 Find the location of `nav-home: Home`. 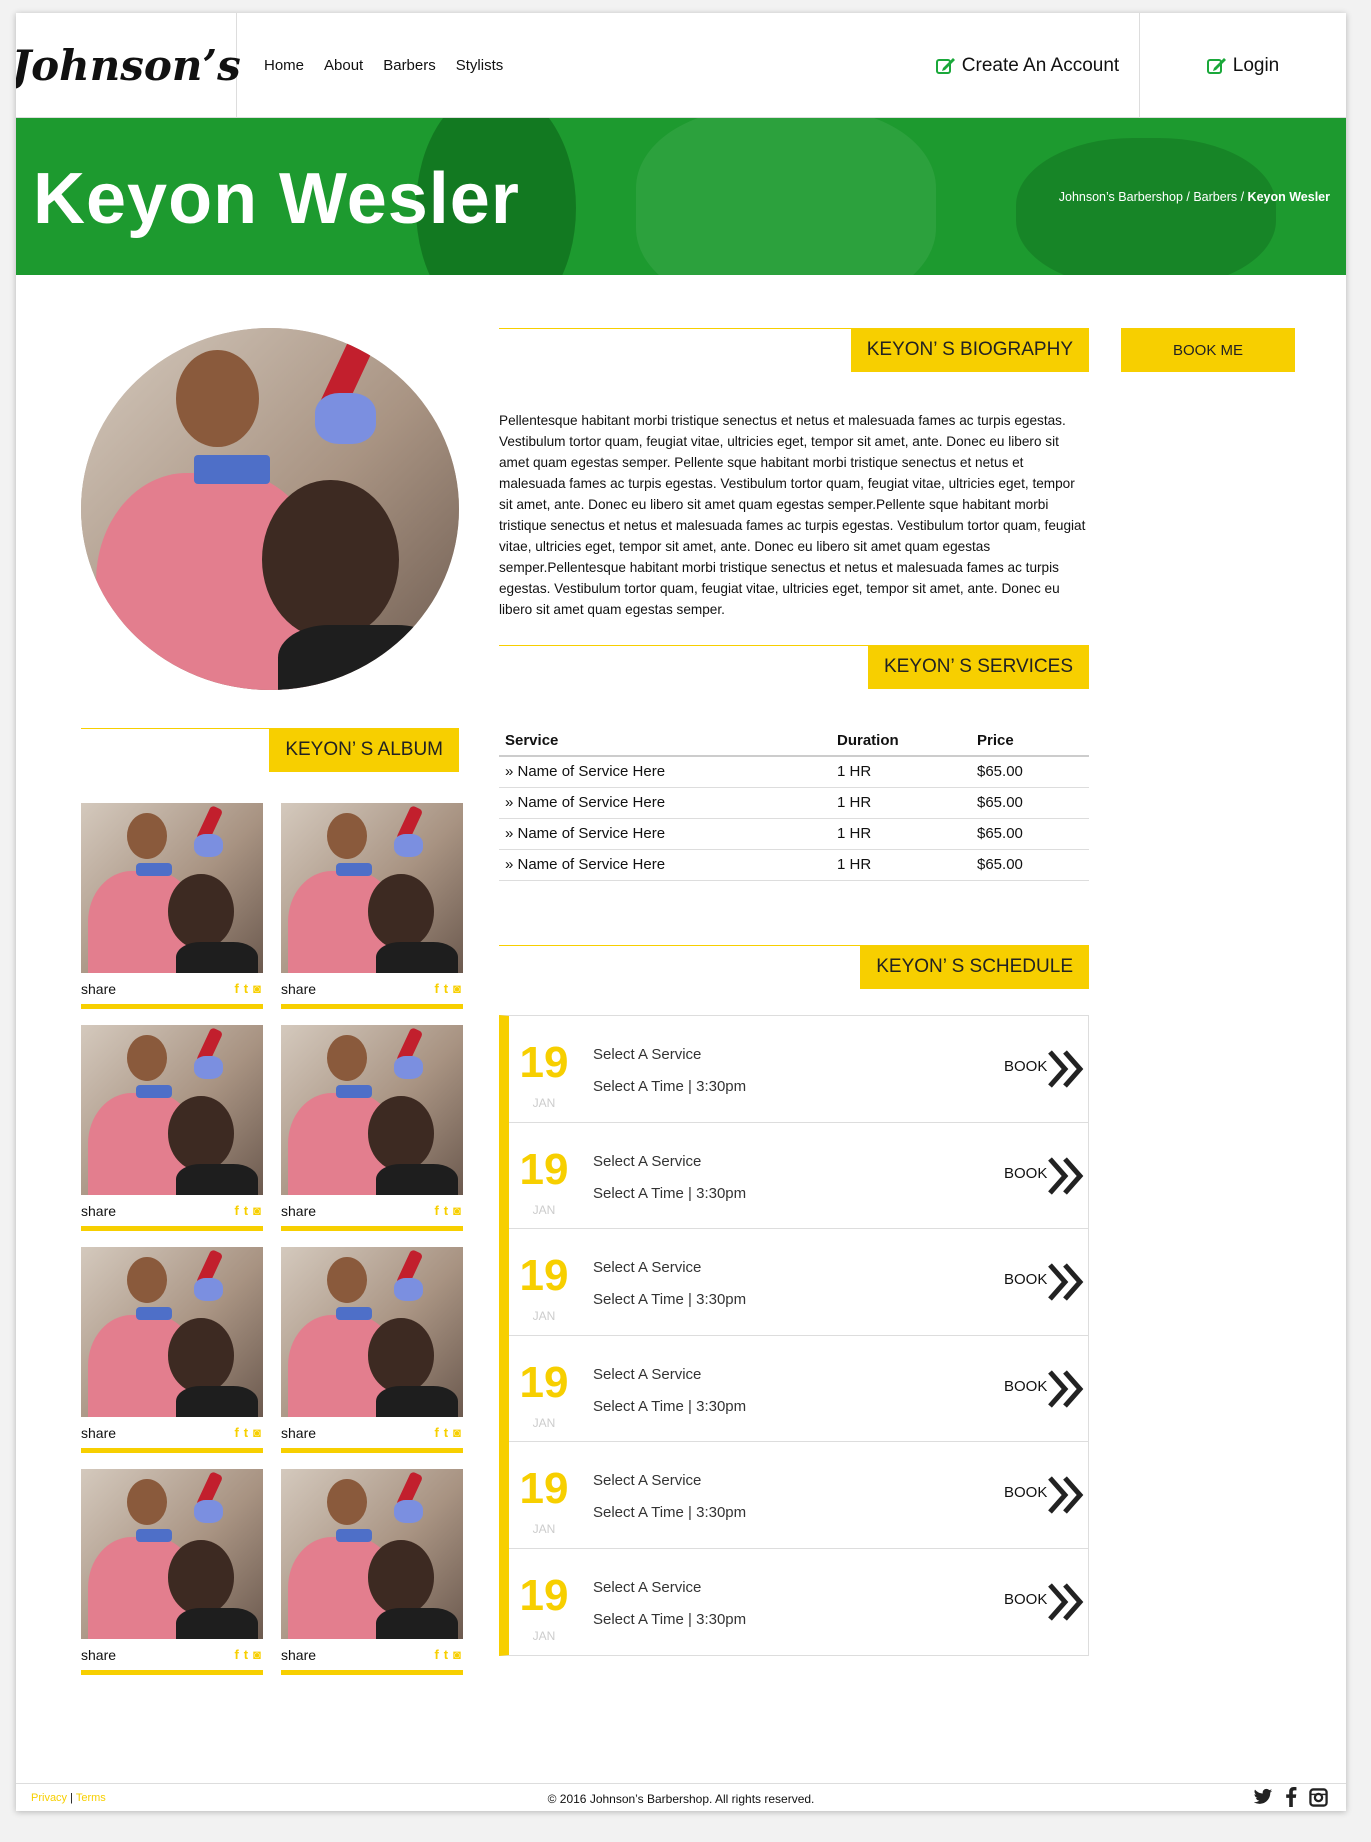

nav-home: Home is located at coordinates (284, 65).